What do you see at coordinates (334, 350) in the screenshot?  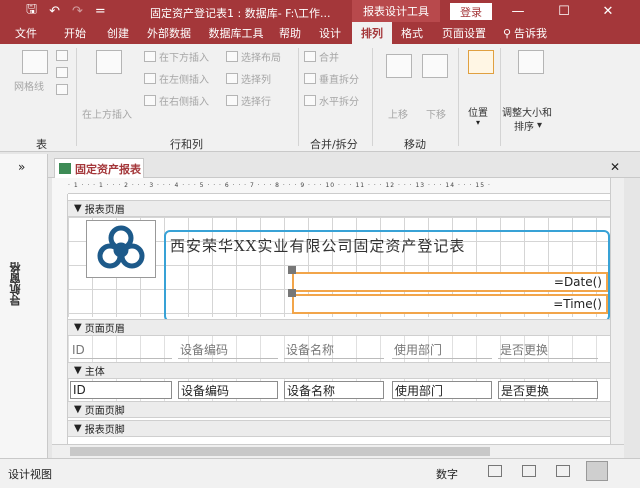 I see `header-label-device-name: 设备名称` at bounding box center [334, 350].